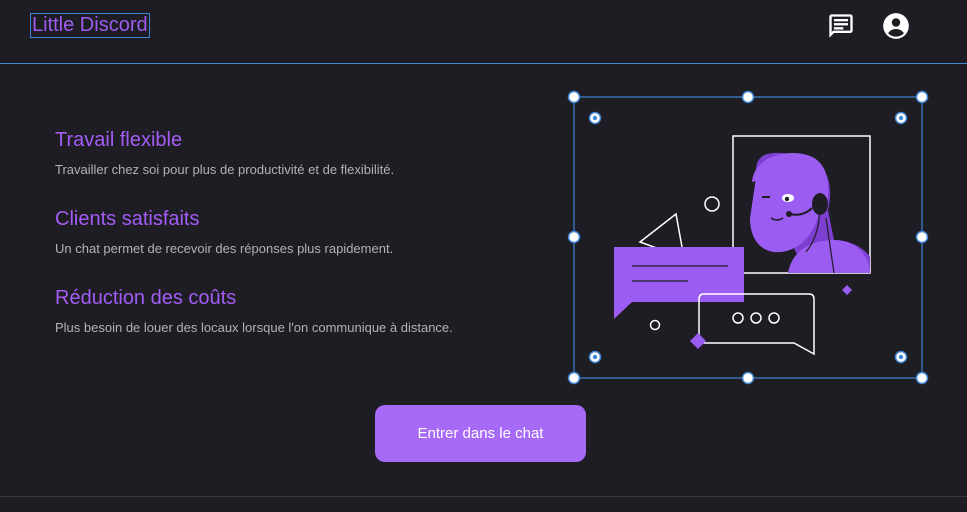  I want to click on enter-chat-button: Entrer dans le chat, so click(480, 433).